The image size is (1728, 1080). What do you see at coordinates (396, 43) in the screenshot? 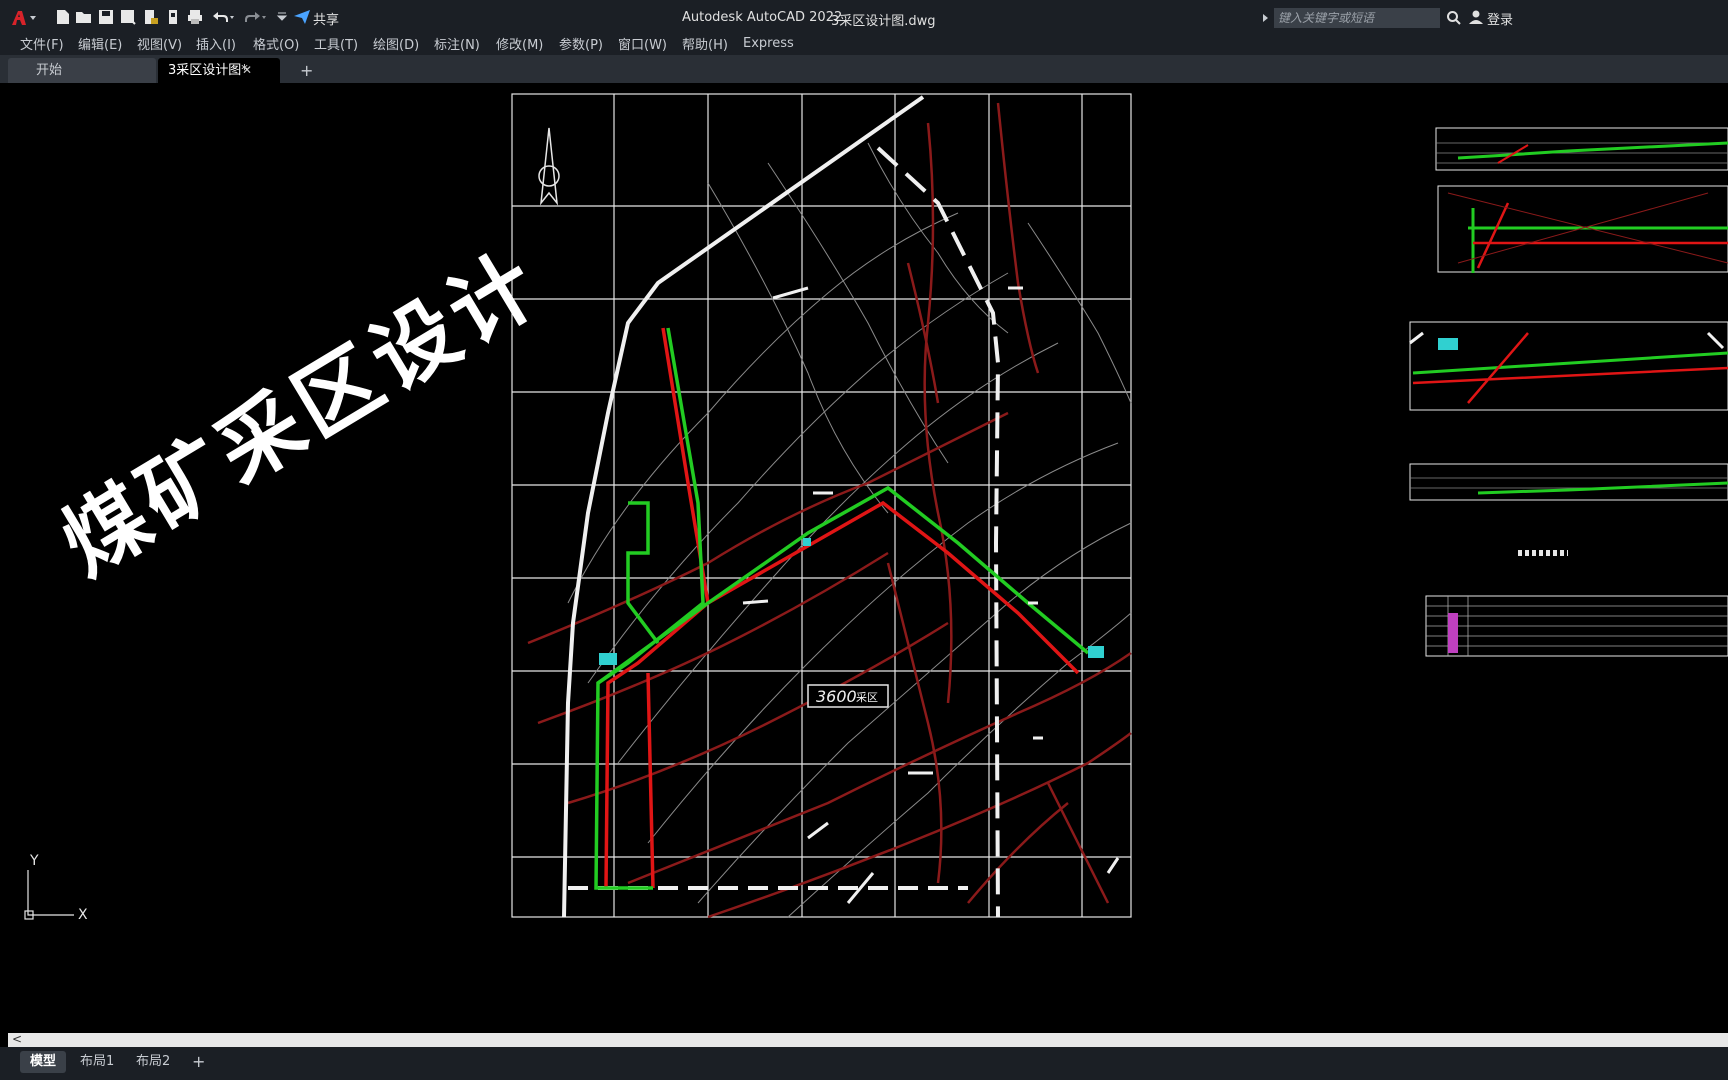
I see `menu-item-draw: 绘图(D)` at bounding box center [396, 43].